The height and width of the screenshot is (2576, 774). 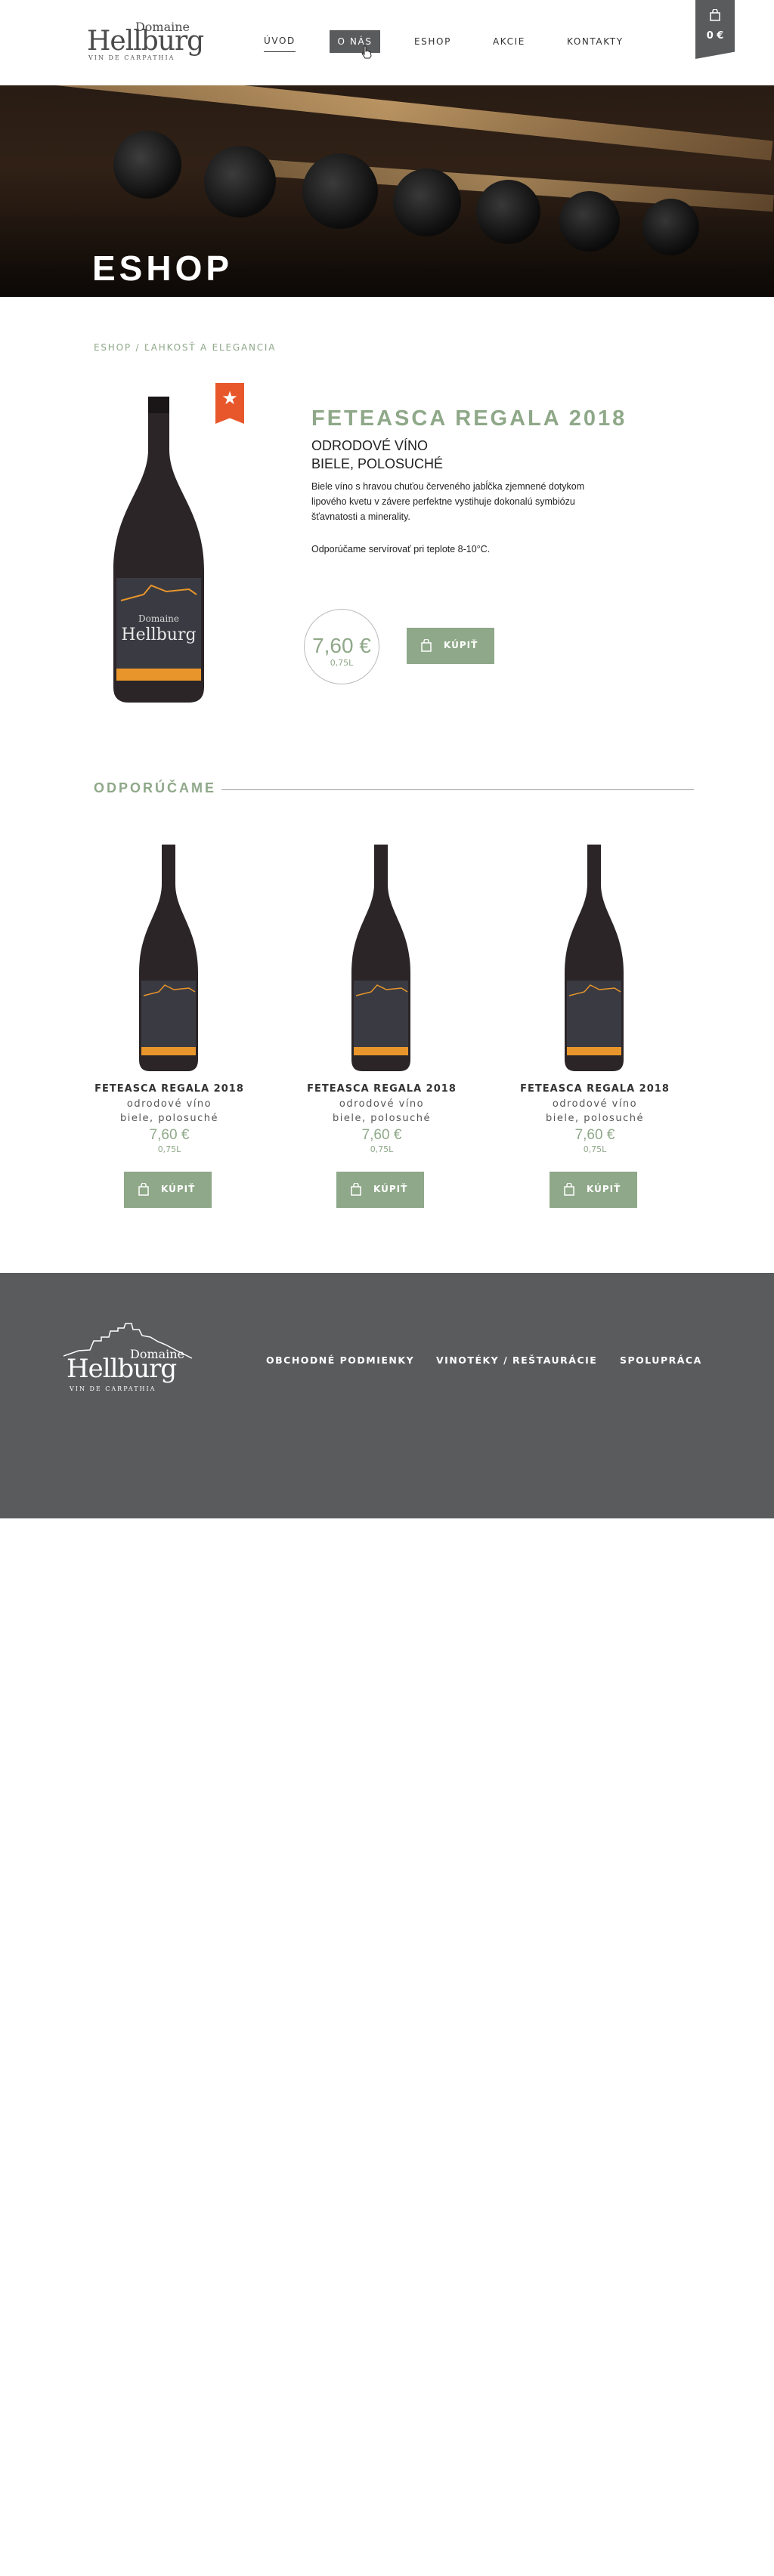 What do you see at coordinates (158, 550) in the screenshot?
I see `product-bottle-image: Domaine Hellburg` at bounding box center [158, 550].